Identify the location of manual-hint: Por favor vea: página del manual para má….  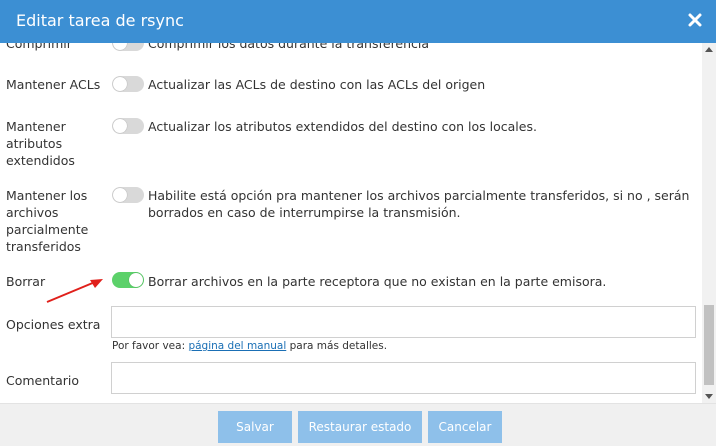
(249, 346).